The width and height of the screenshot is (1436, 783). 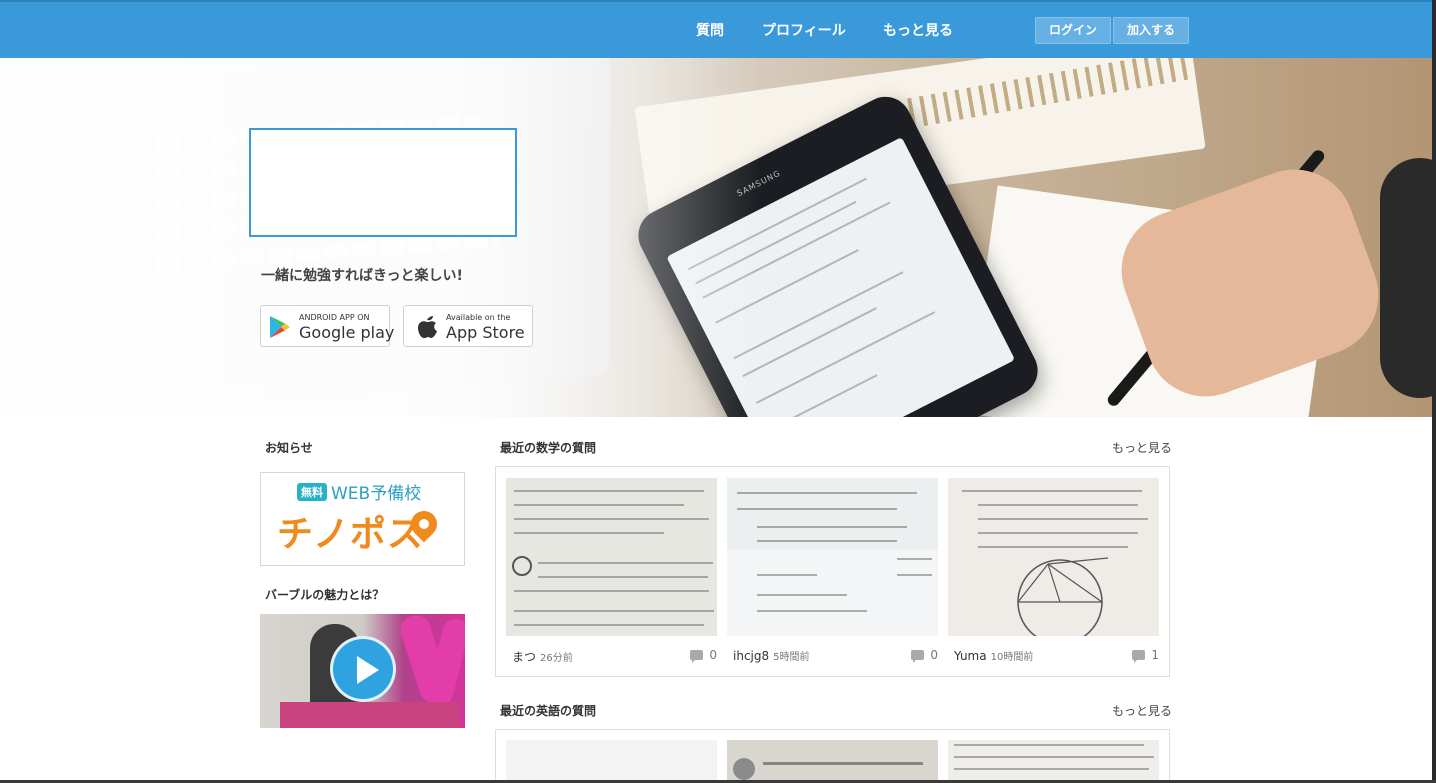 What do you see at coordinates (334, 317) in the screenshot?
I see `google-play-small-text: ANDROID APP ON` at bounding box center [334, 317].